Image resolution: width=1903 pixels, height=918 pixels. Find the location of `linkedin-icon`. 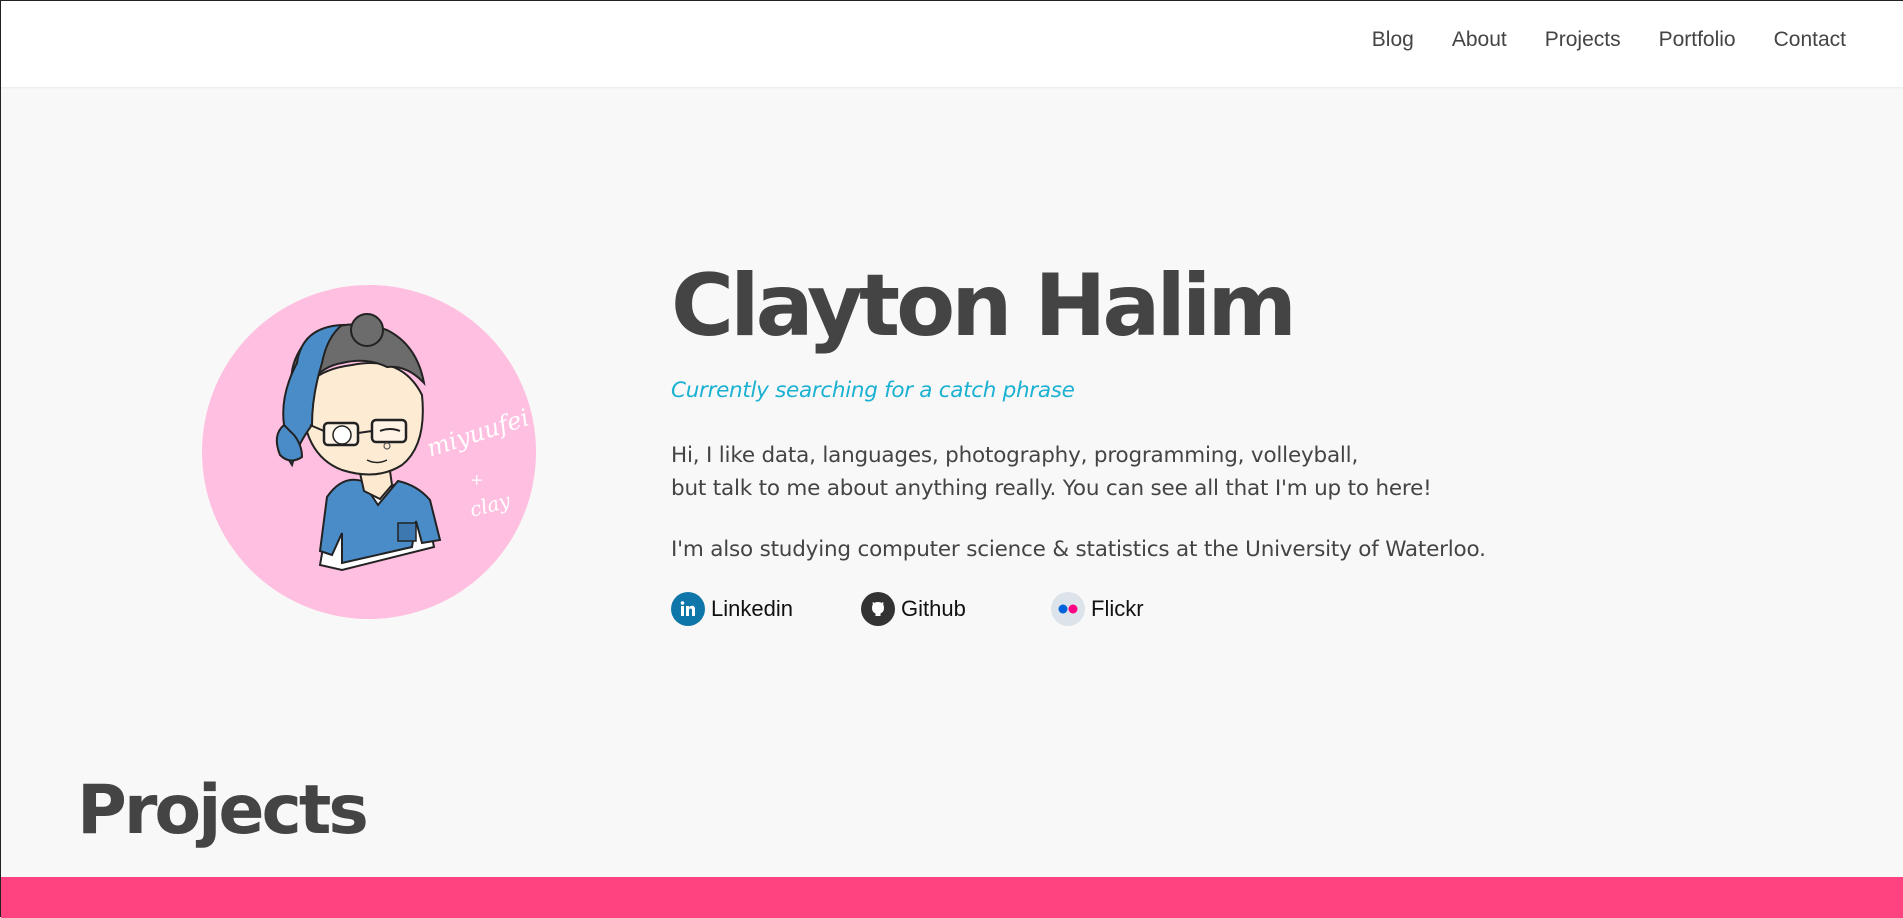

linkedin-icon is located at coordinates (688, 609).